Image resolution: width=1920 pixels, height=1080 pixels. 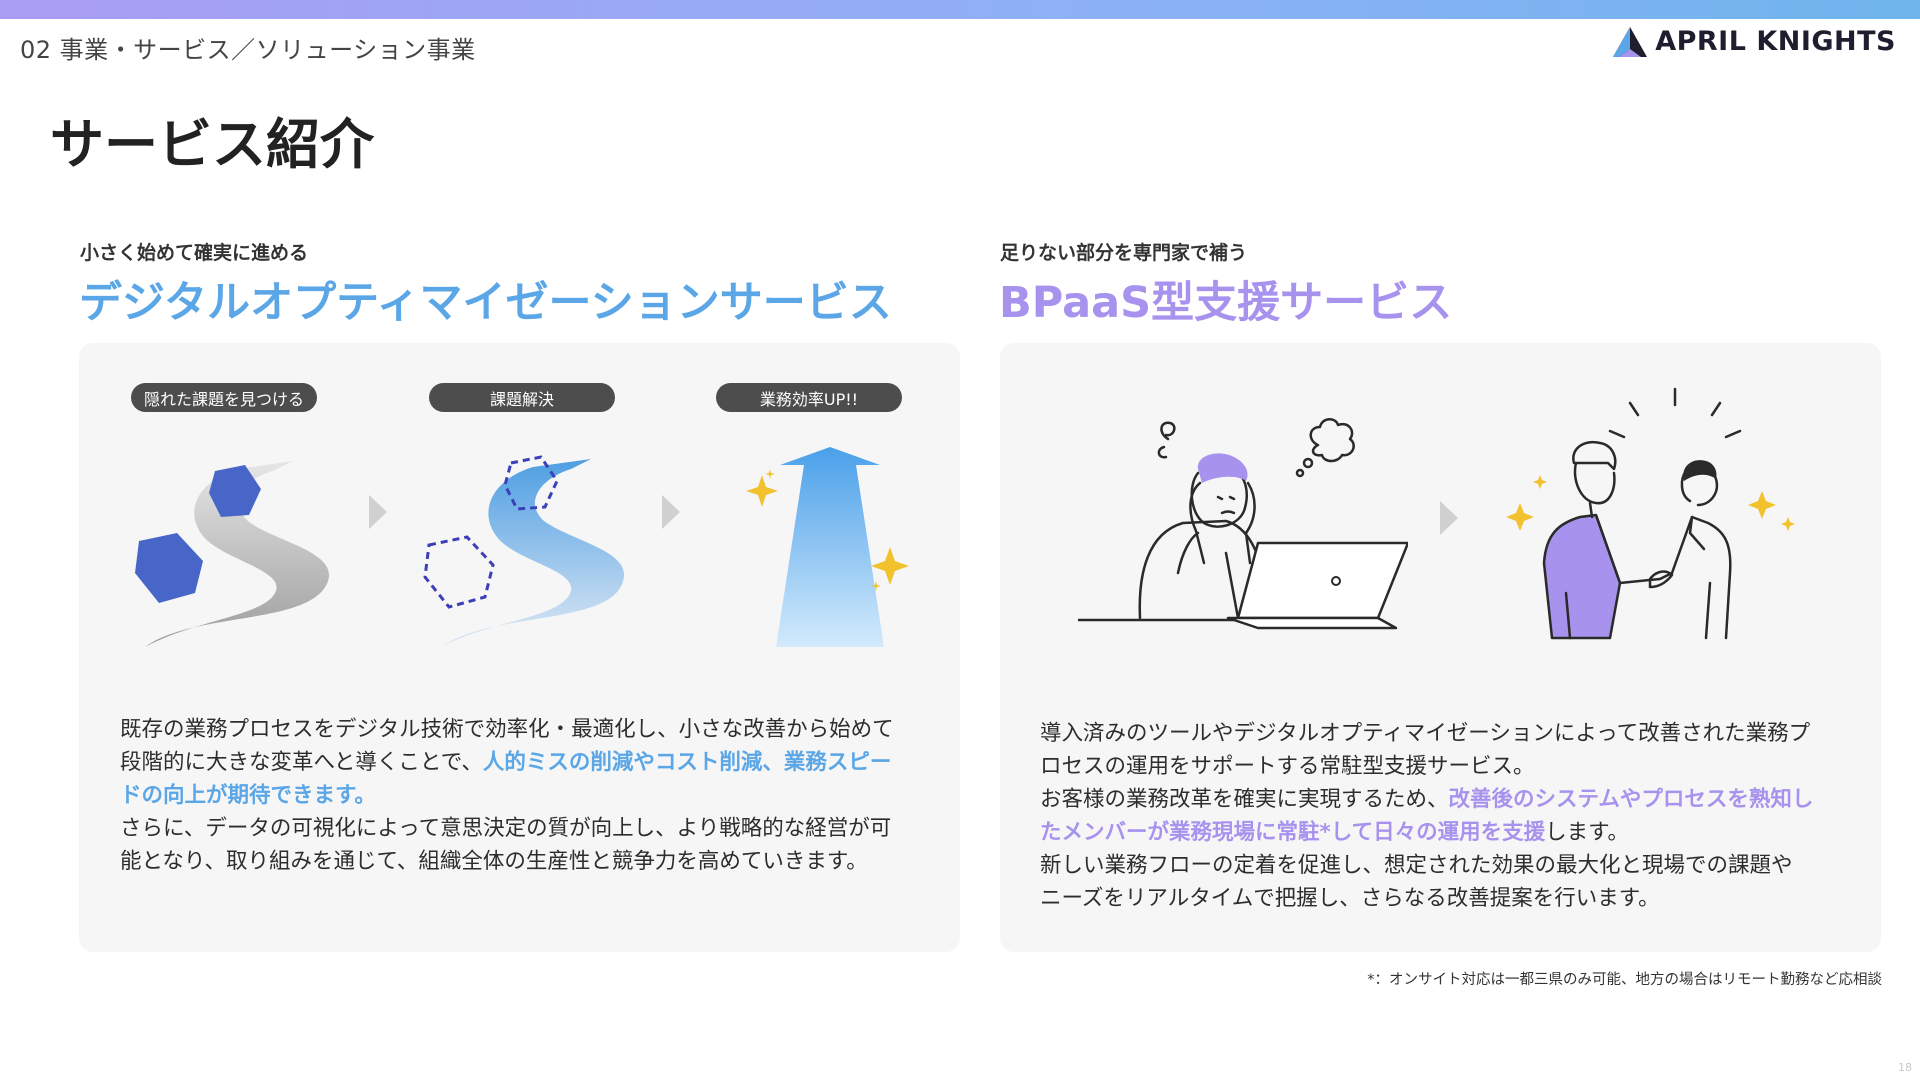 I want to click on text-line: 能となり、取り組みを通じて、組織全体の生産性と競争力を高めていきます。, so click(x=494, y=861).